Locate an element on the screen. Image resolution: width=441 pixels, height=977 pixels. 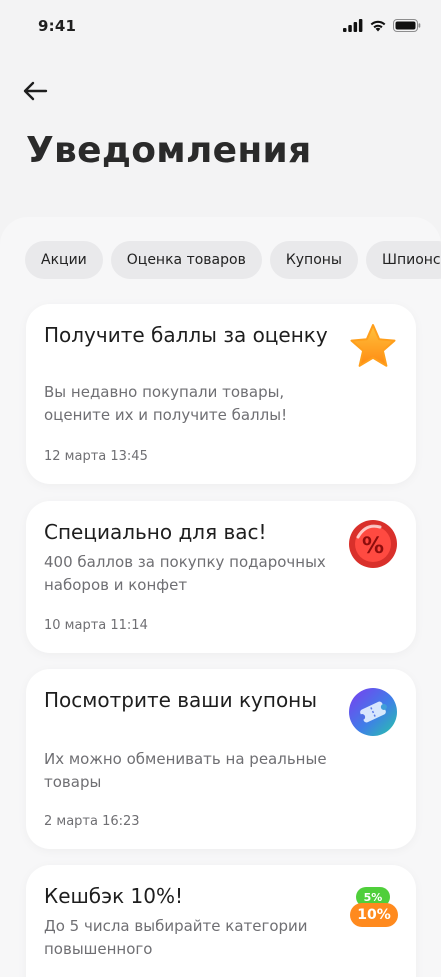
battery-icon is located at coordinates (407, 25).